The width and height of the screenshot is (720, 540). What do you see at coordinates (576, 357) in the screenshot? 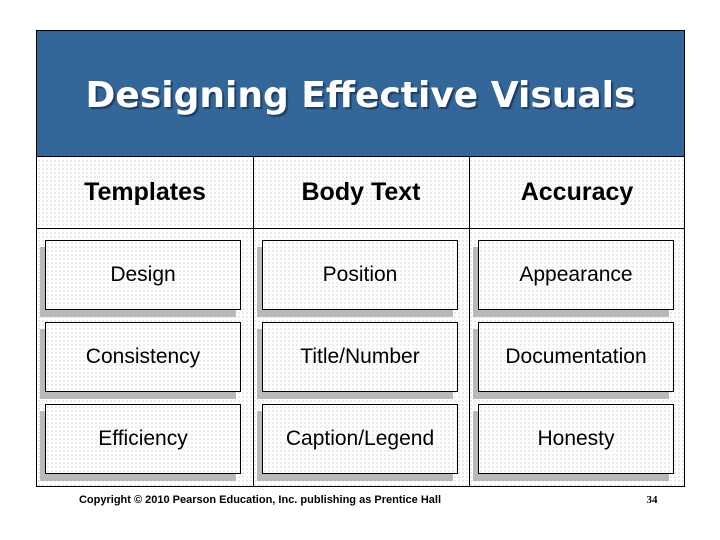
I see `item-box-documentation: Documentation` at bounding box center [576, 357].